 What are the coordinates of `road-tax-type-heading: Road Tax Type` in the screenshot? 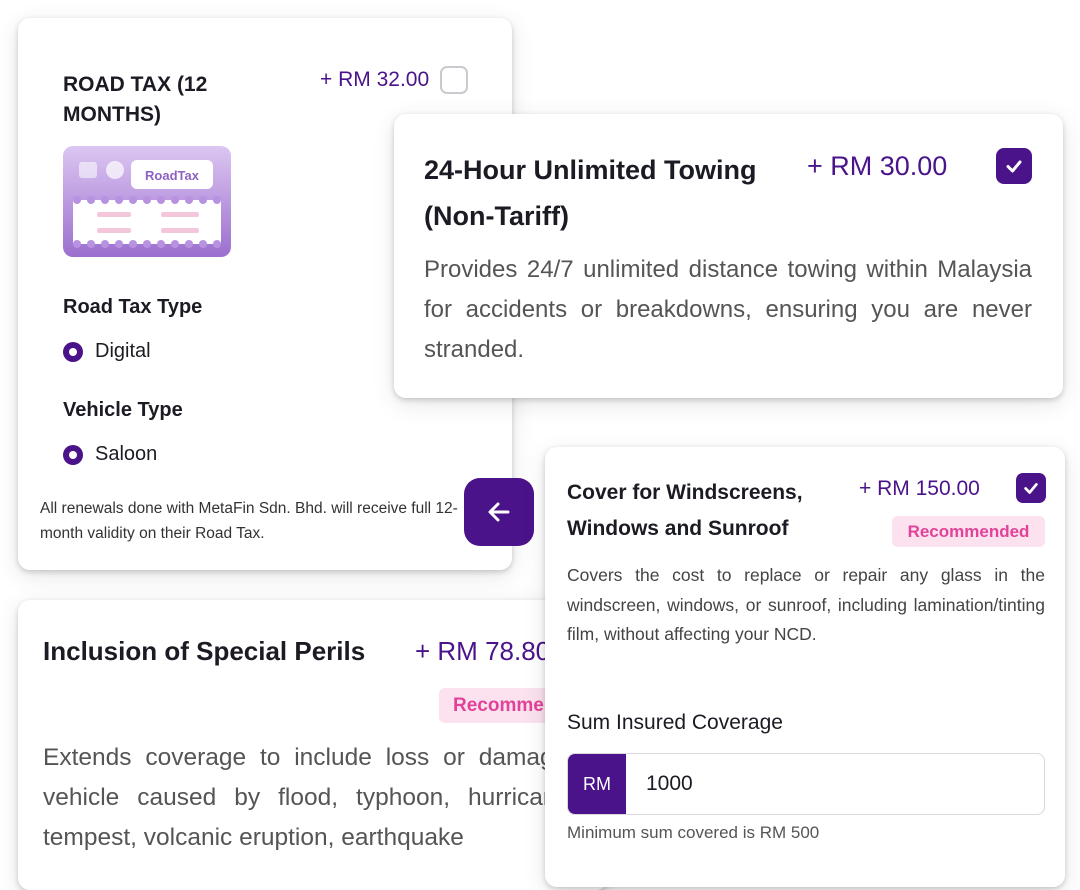 It's located at (133, 307).